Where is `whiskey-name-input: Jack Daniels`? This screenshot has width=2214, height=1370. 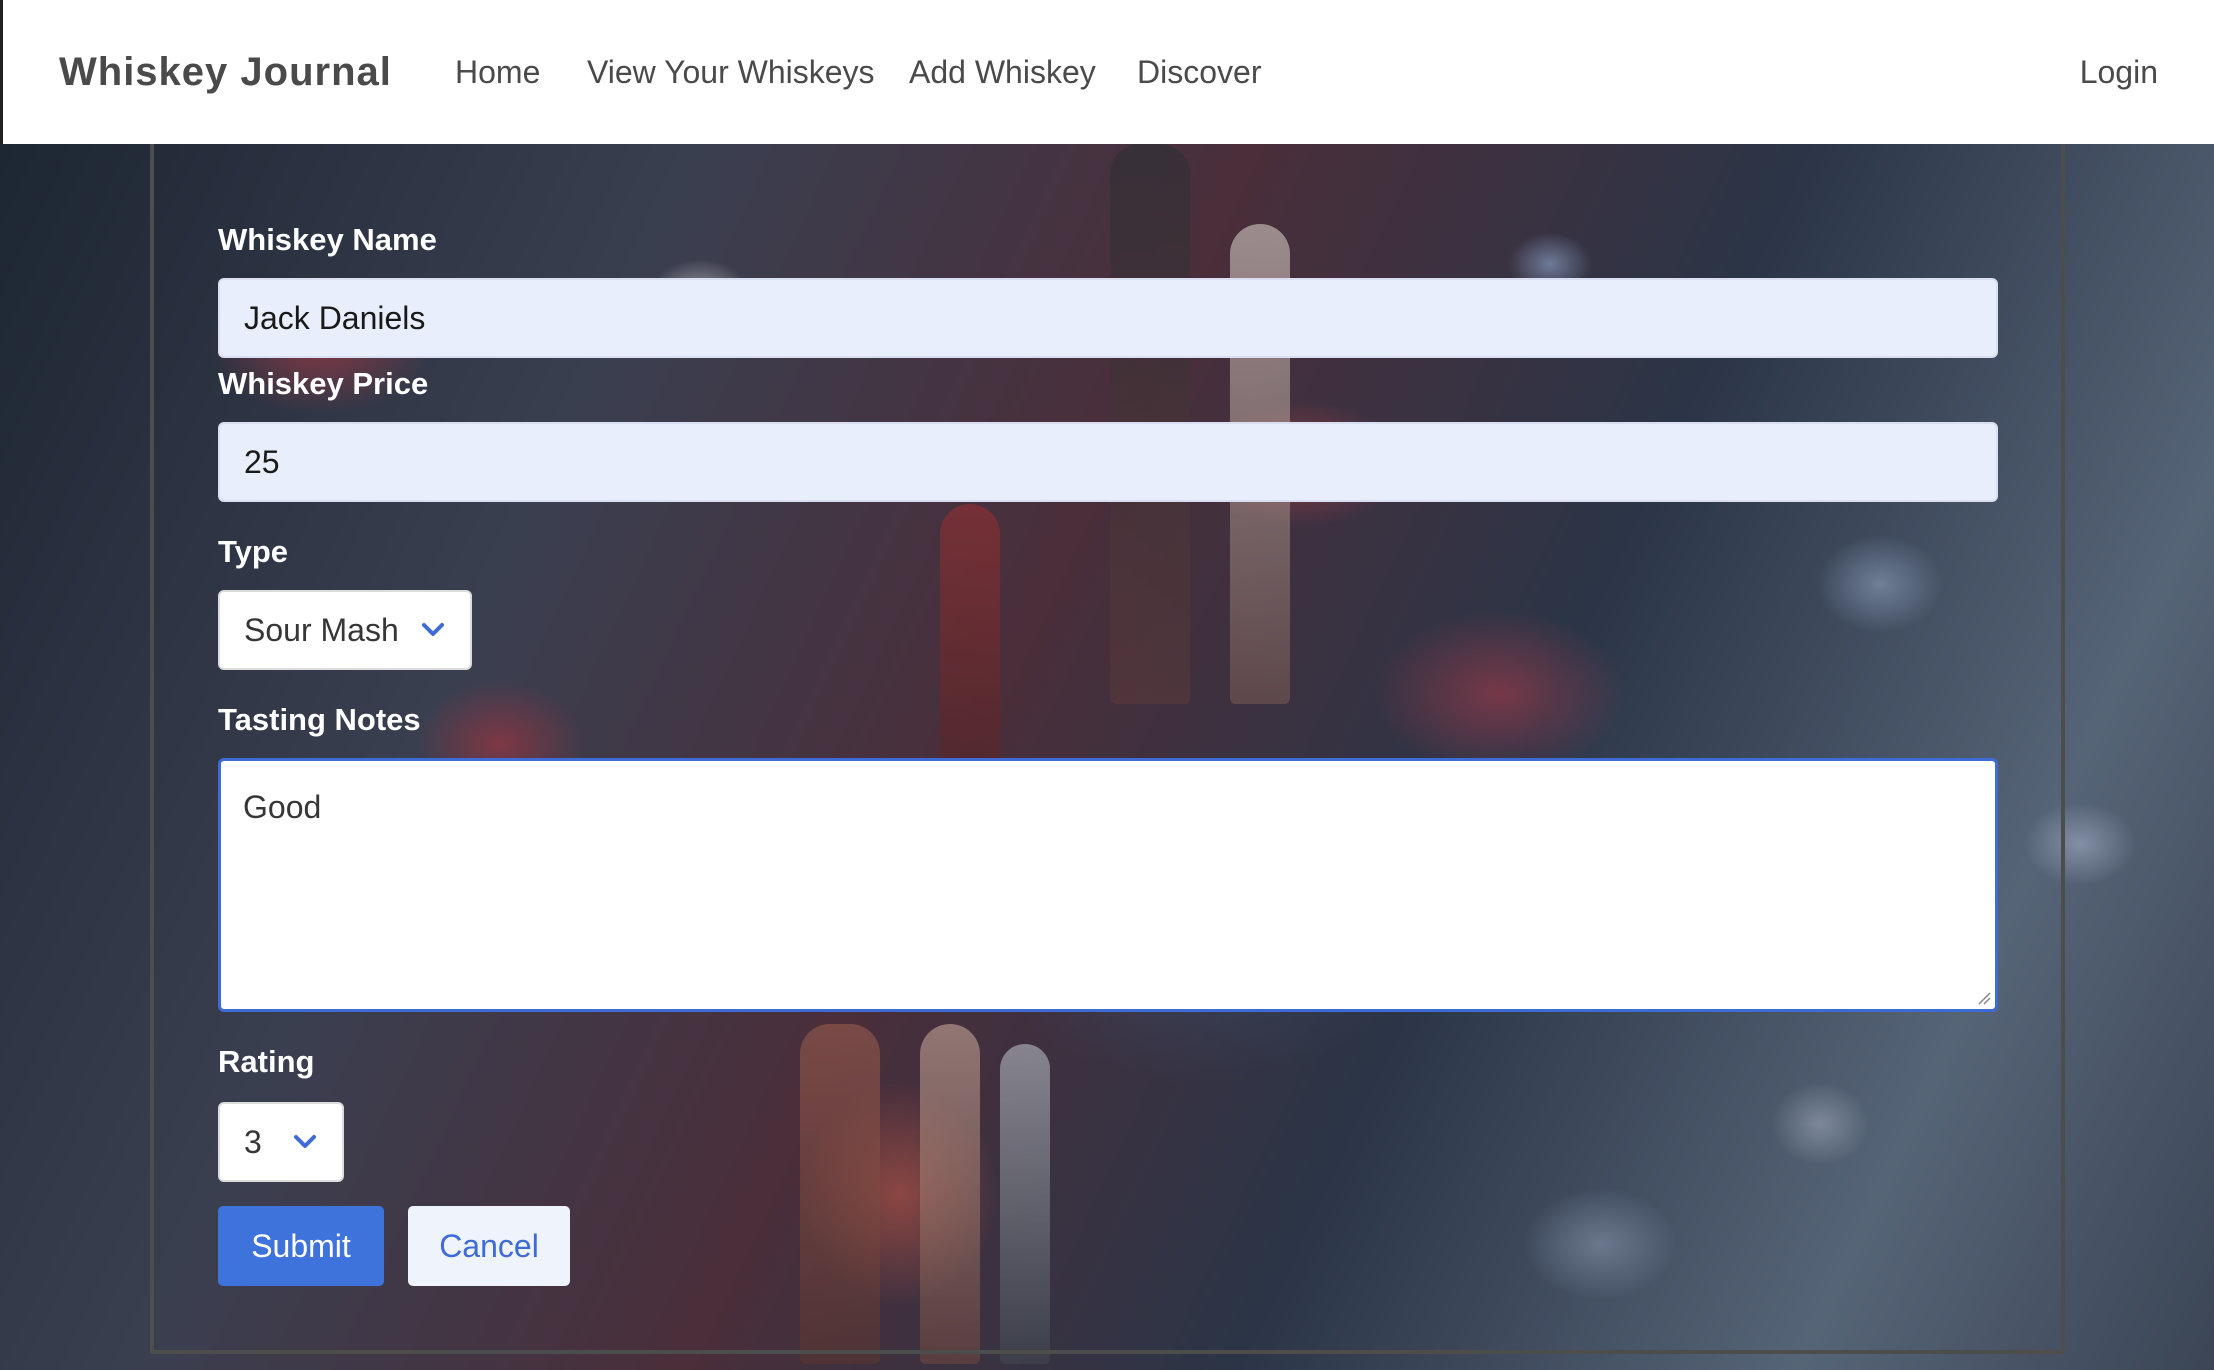
whiskey-name-input: Jack Daniels is located at coordinates (1108, 318).